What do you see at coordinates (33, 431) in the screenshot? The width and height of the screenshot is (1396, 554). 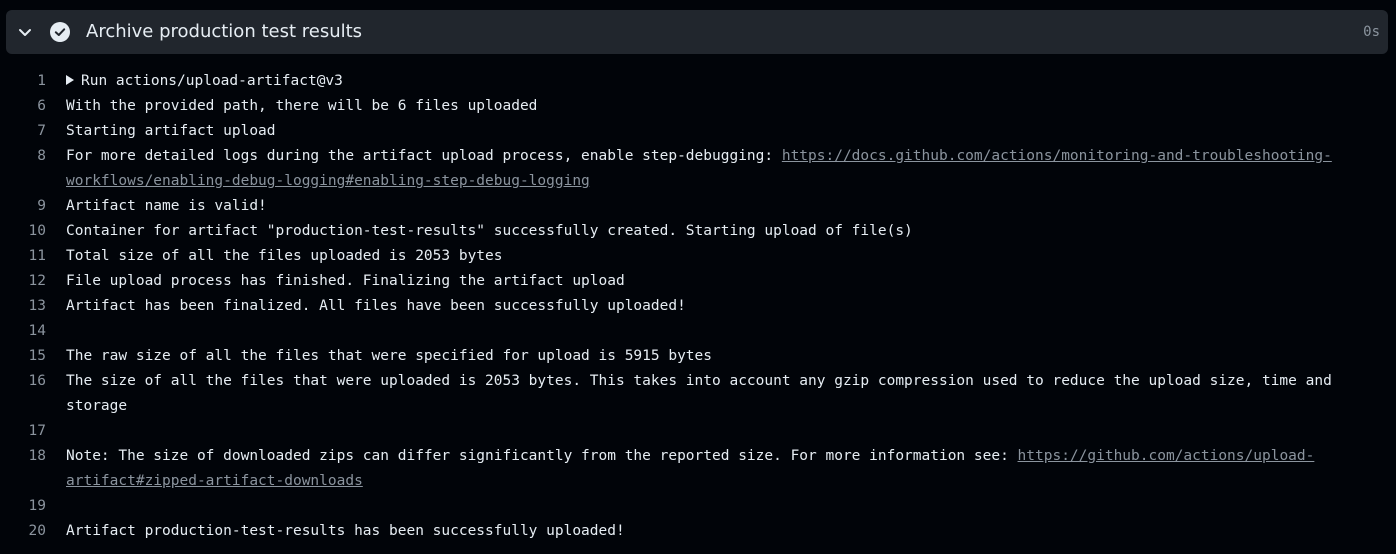 I see `line-number: 17` at bounding box center [33, 431].